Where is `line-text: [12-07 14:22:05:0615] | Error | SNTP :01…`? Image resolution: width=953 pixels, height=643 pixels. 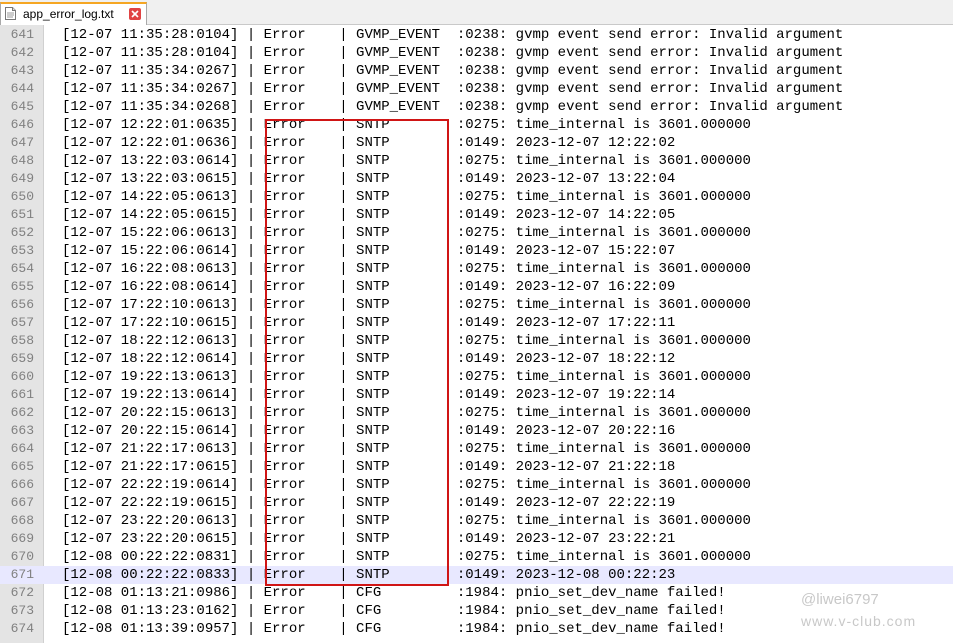 line-text: [12-07 14:22:05:0615] | Error | SNTP :01… is located at coordinates (369, 215).